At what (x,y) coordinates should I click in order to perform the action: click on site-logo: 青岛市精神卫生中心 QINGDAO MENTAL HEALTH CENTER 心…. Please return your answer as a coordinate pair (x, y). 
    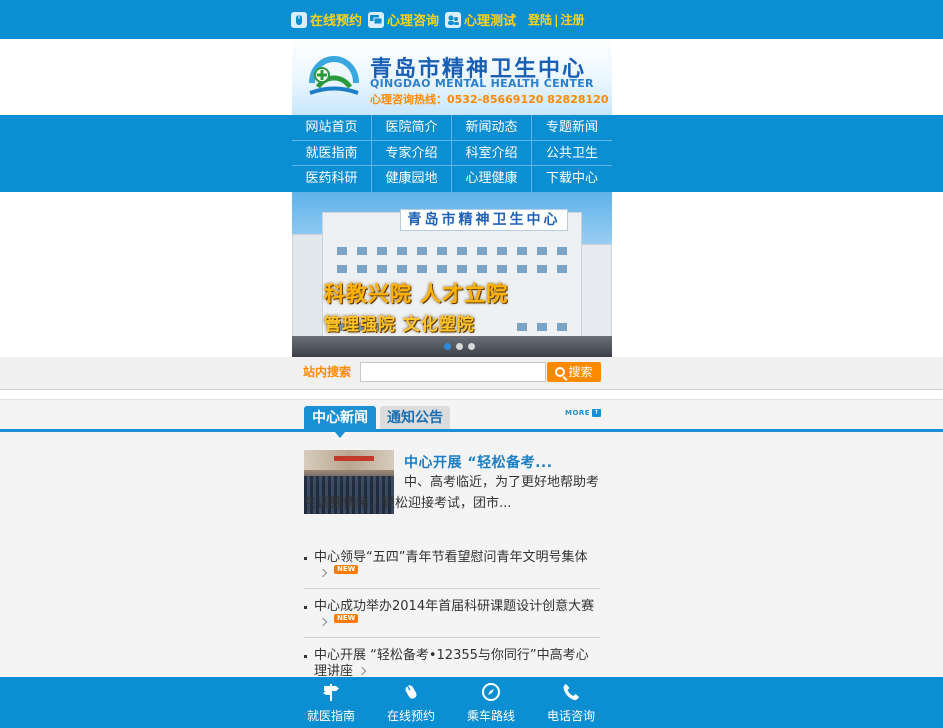
    Looking at the image, I should click on (452, 77).